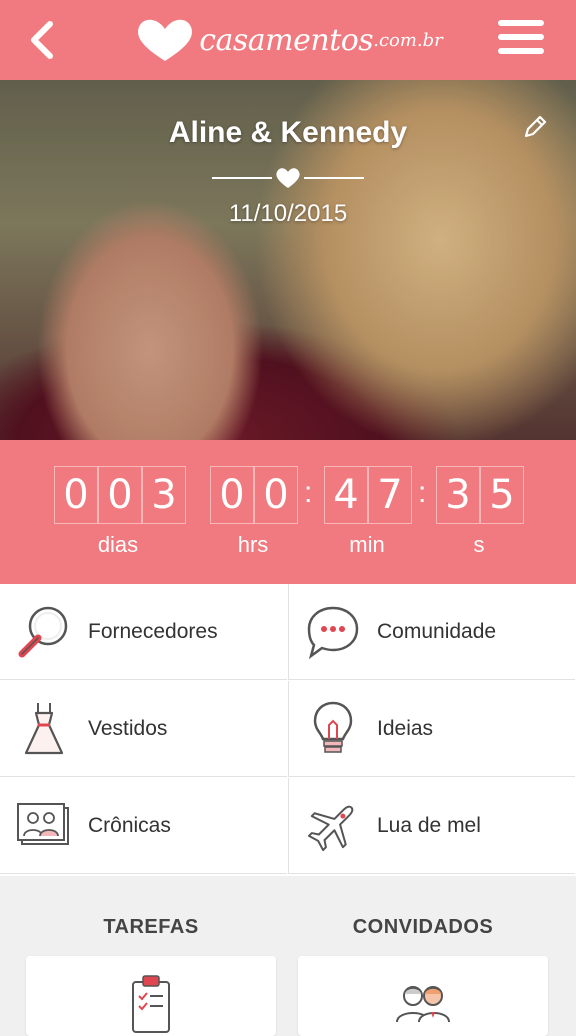 The height and width of the screenshot is (1036, 576). What do you see at coordinates (423, 927) in the screenshot?
I see `guests-title: CONVIDADOS` at bounding box center [423, 927].